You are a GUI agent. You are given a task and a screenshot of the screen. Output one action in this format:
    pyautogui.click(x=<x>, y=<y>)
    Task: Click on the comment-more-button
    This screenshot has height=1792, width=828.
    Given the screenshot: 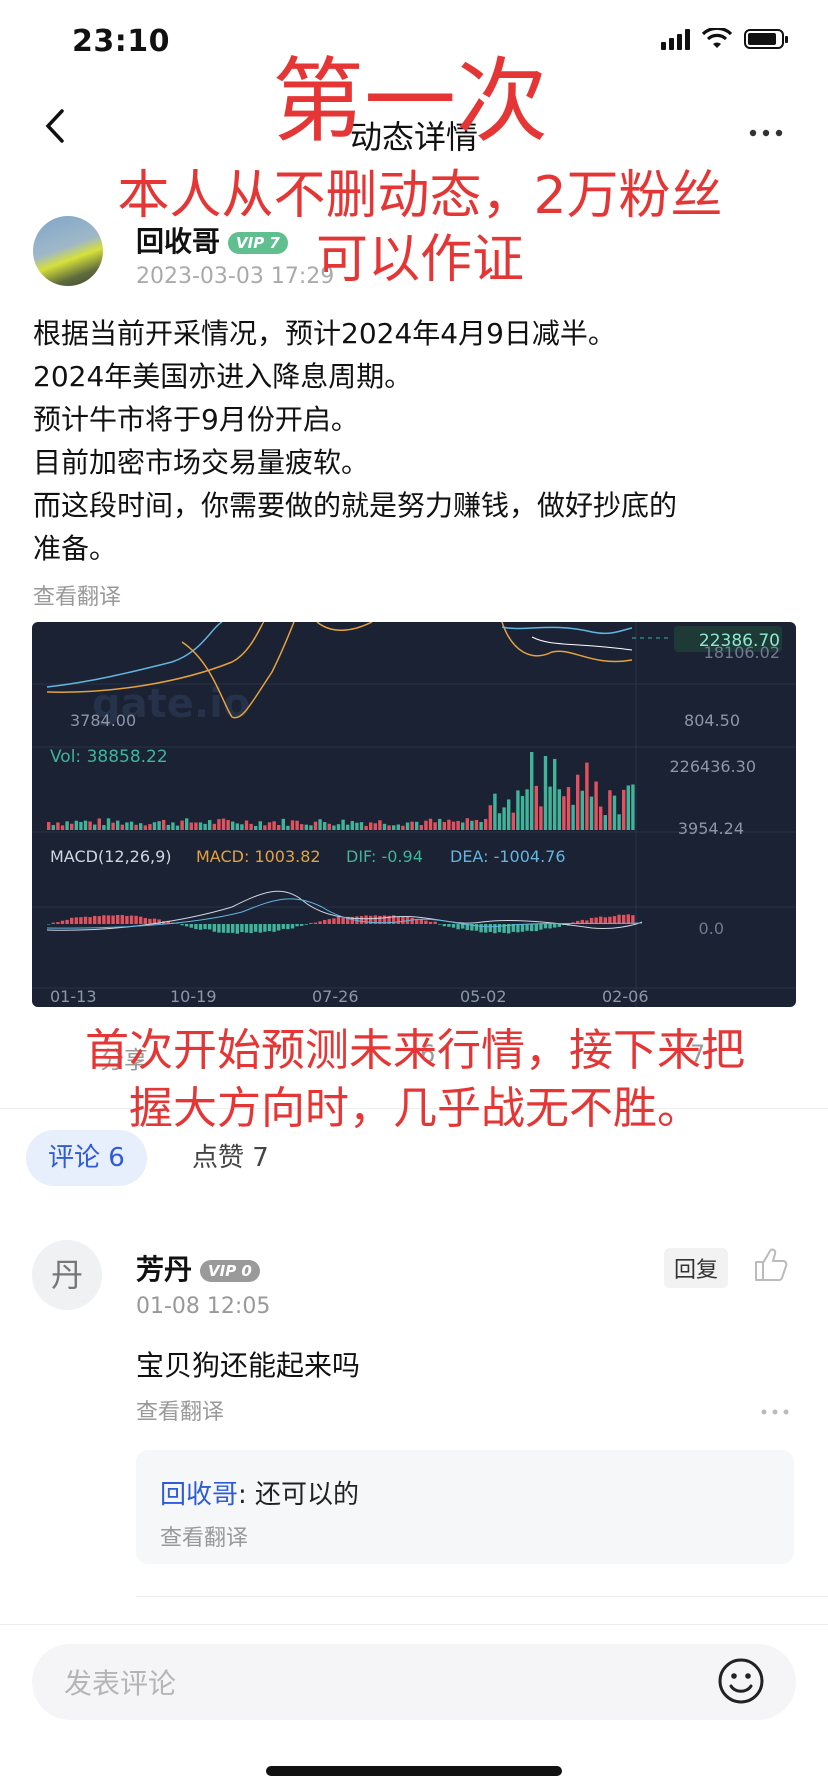 What is the action you would take?
    pyautogui.click(x=775, y=1408)
    